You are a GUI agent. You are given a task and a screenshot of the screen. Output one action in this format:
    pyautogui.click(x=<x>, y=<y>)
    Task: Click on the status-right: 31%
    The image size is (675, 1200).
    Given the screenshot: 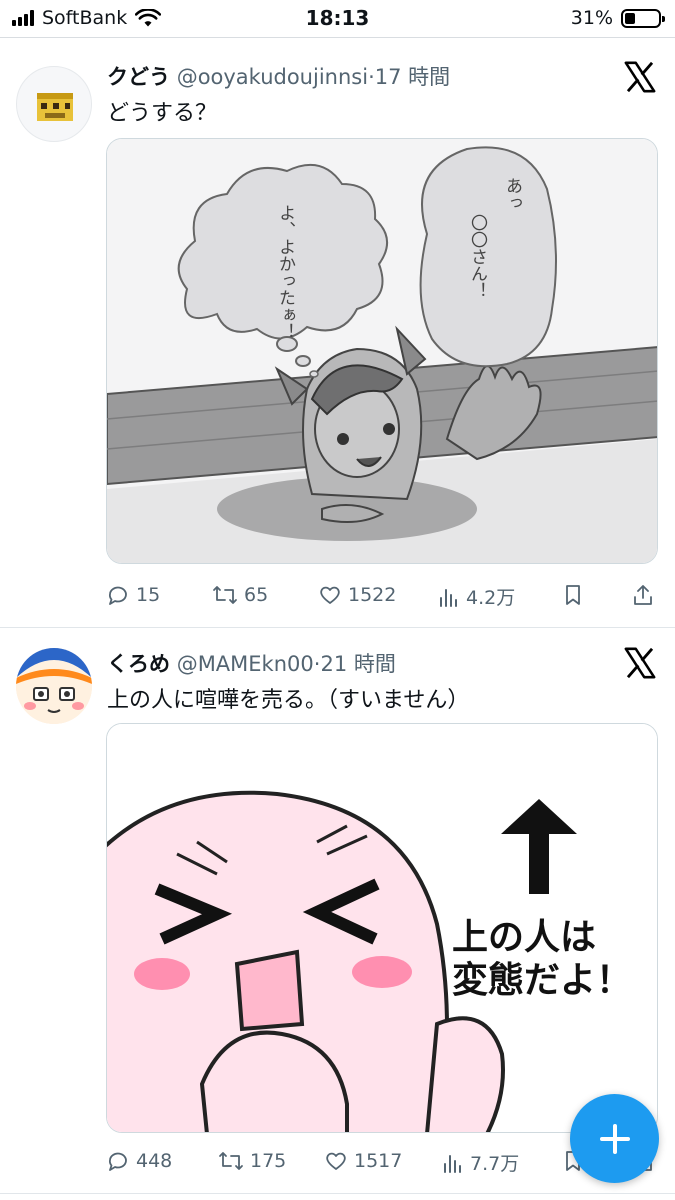 What is the action you would take?
    pyautogui.click(x=617, y=18)
    